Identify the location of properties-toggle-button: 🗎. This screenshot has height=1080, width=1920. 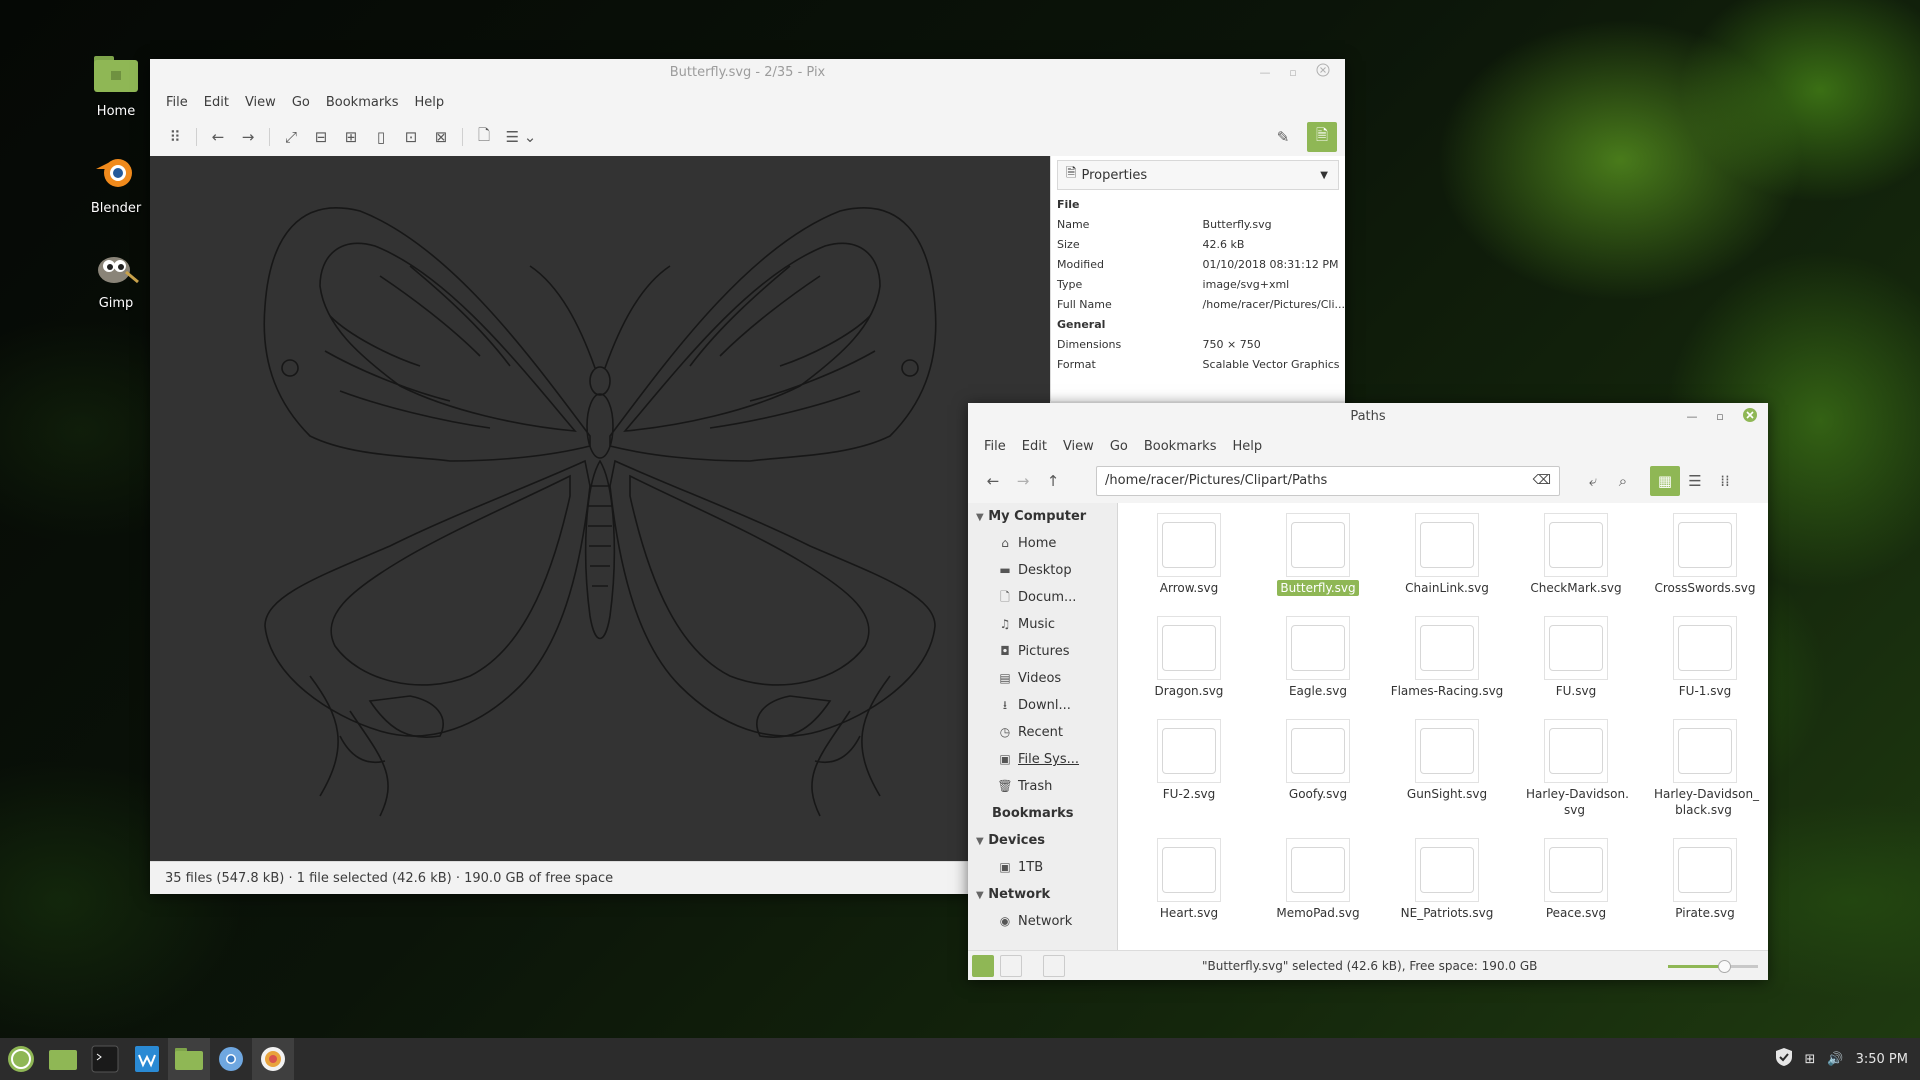
(1322, 137).